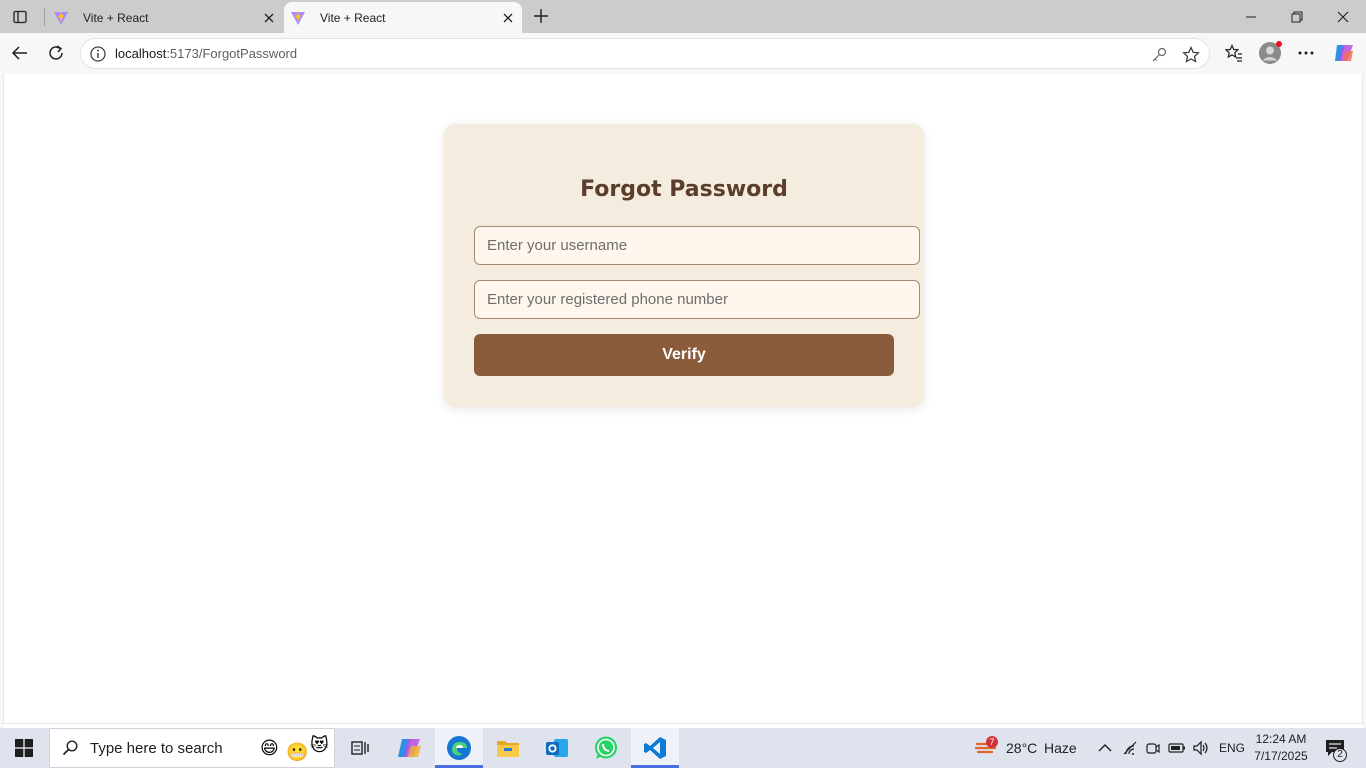 This screenshot has width=1366, height=768. Describe the element at coordinates (697, 245) in the screenshot. I see `username-input` at that location.